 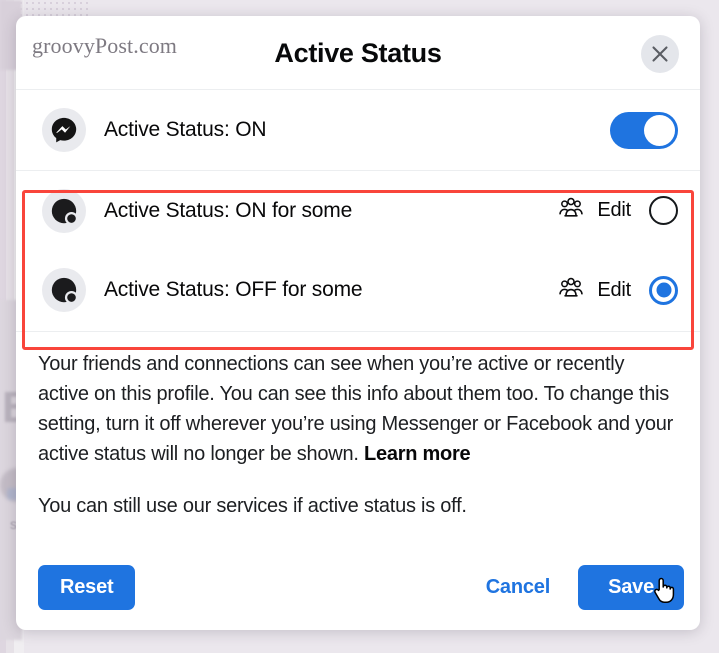 I want to click on close-button, so click(x=660, y=54).